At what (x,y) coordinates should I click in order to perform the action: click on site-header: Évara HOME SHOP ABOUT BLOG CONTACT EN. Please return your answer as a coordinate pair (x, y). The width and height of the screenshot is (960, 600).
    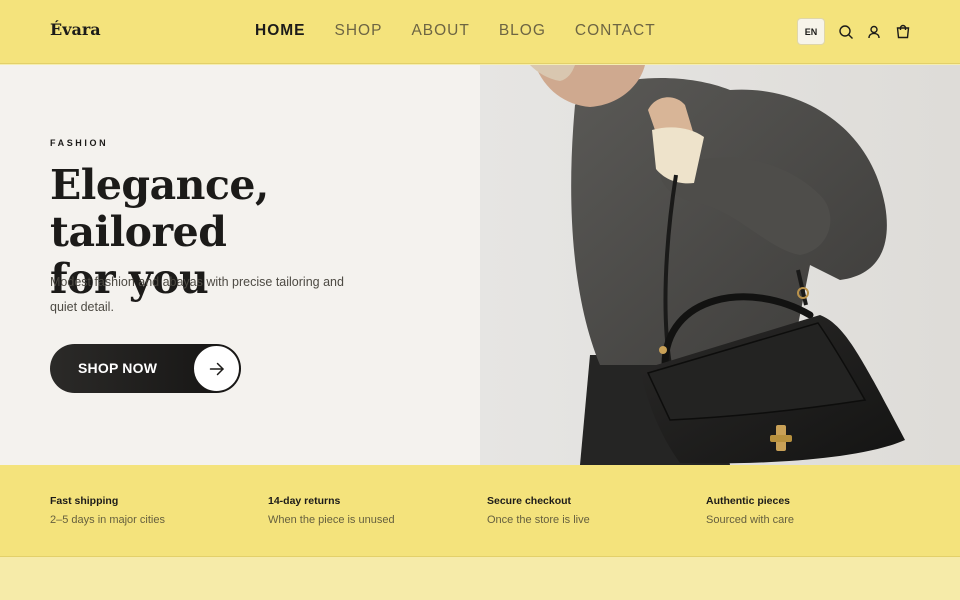
    Looking at the image, I should click on (480, 32).